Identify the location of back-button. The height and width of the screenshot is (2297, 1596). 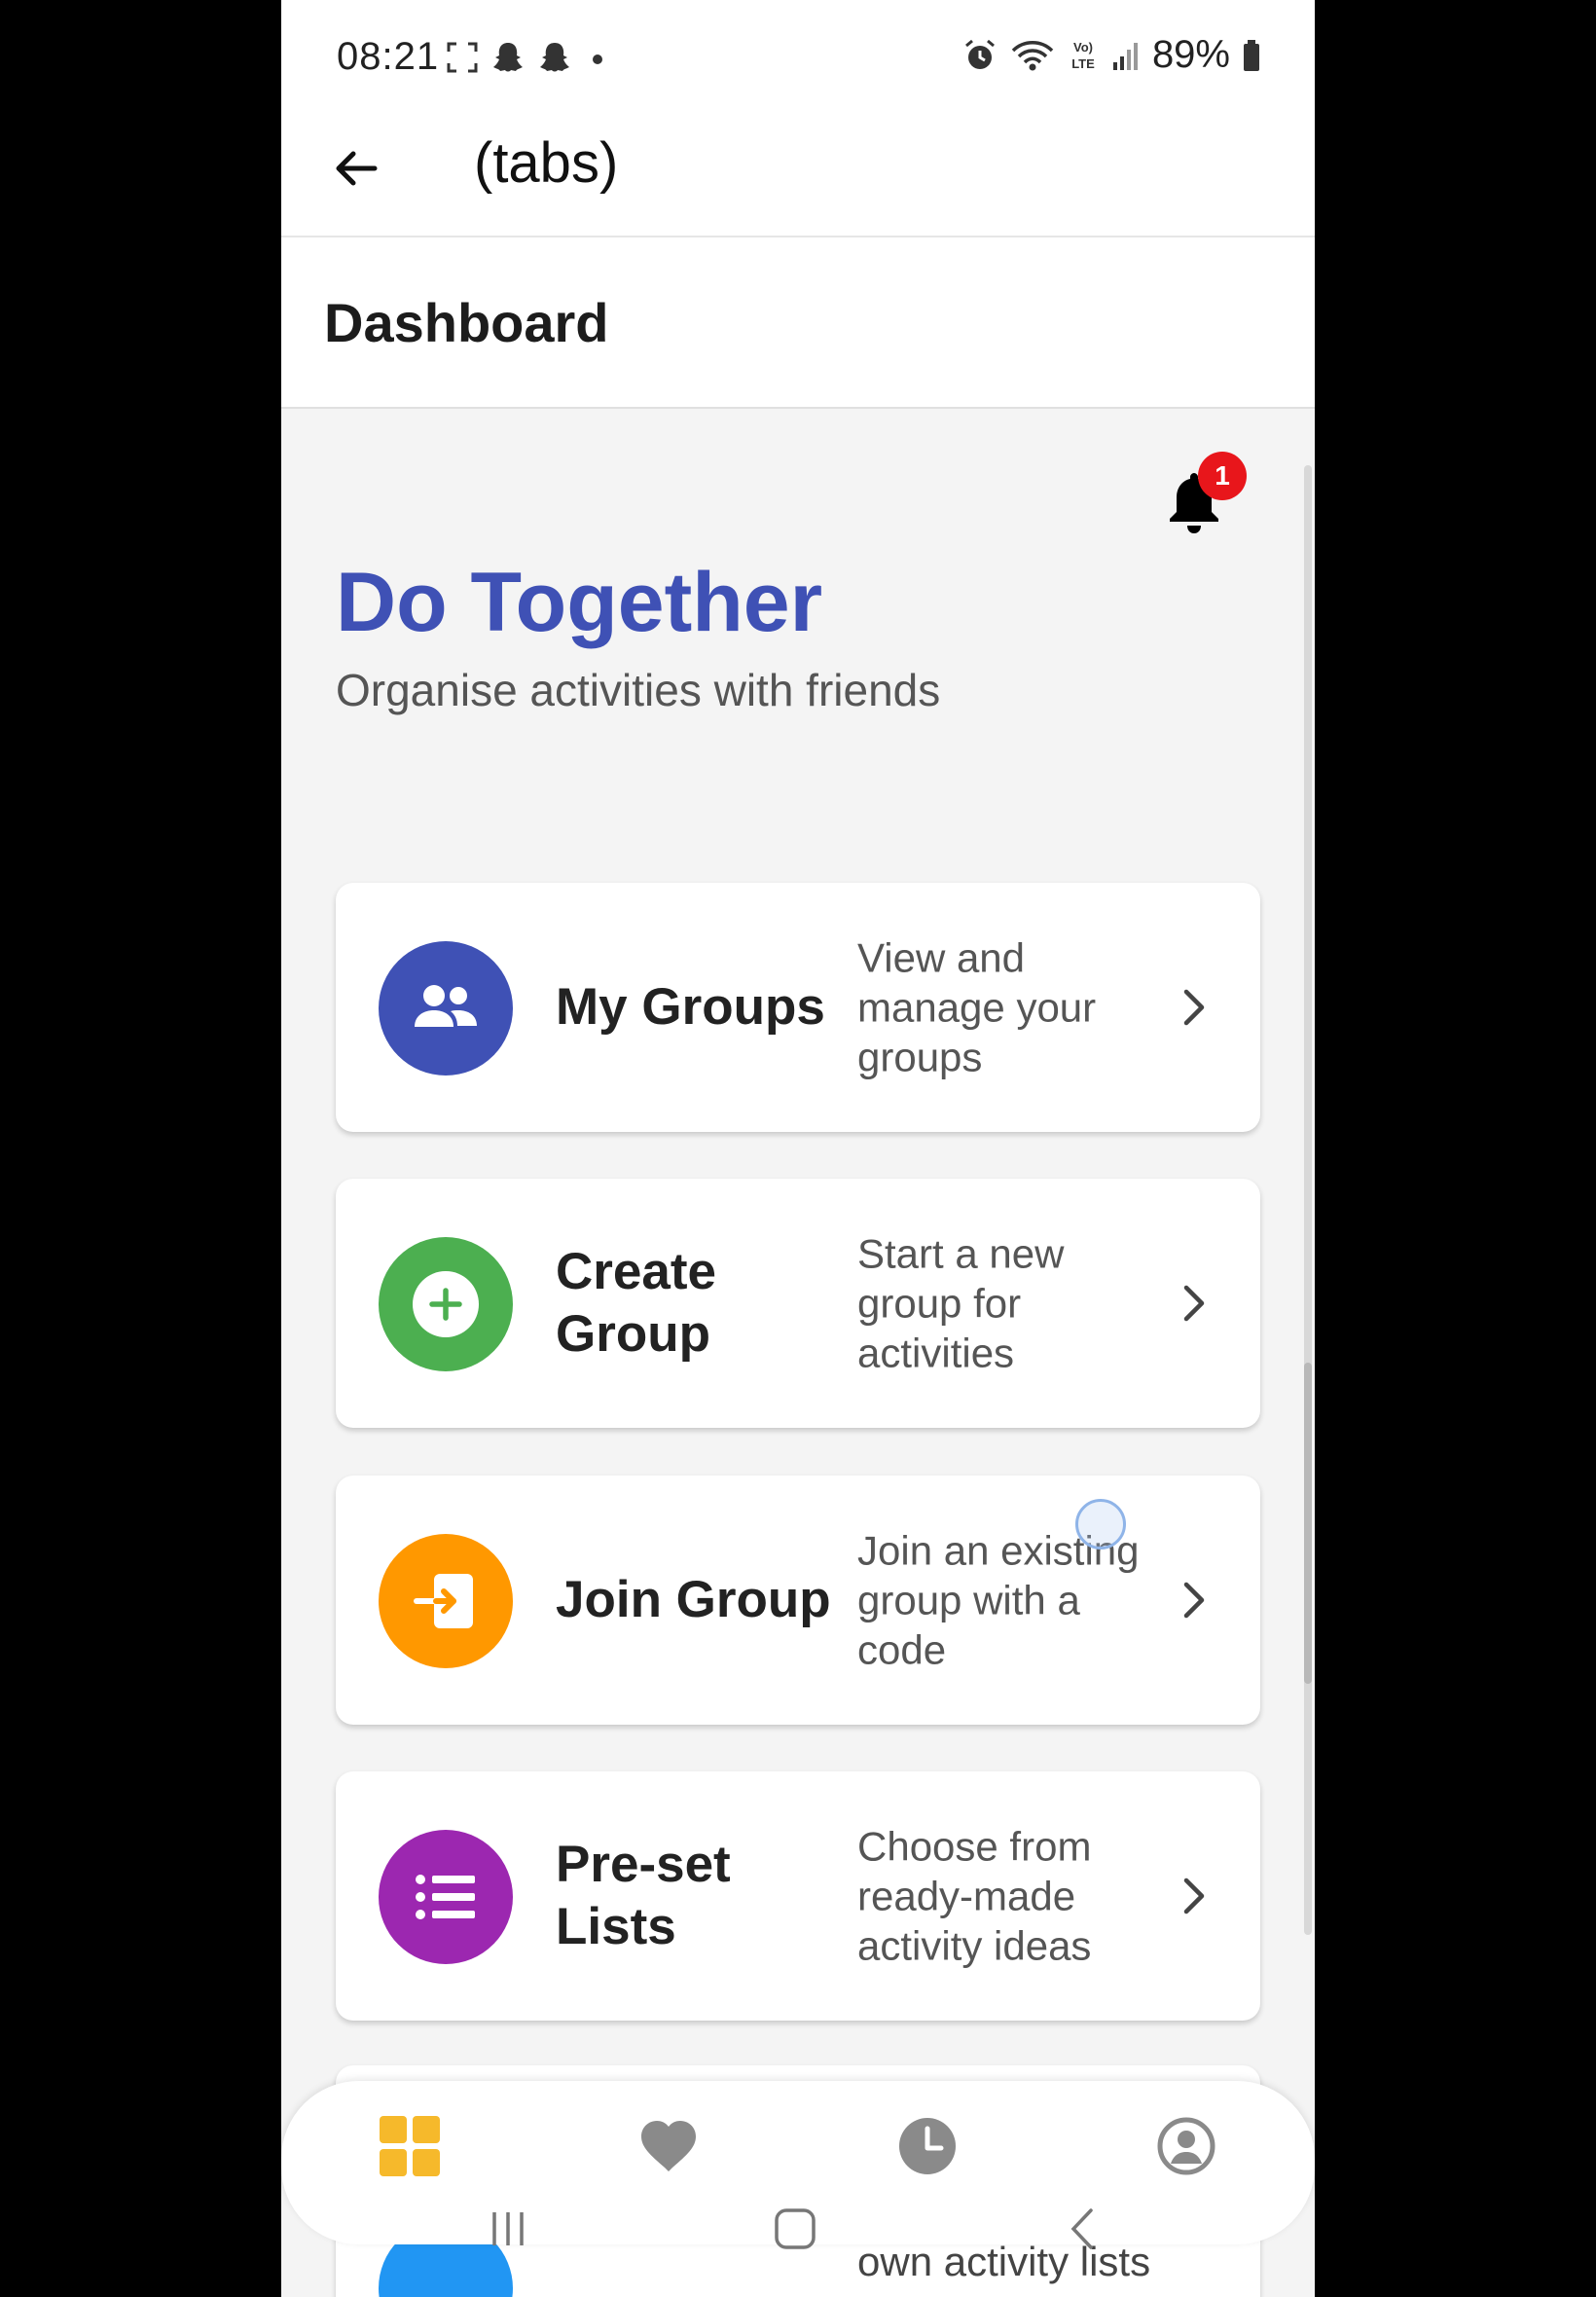
(356, 168).